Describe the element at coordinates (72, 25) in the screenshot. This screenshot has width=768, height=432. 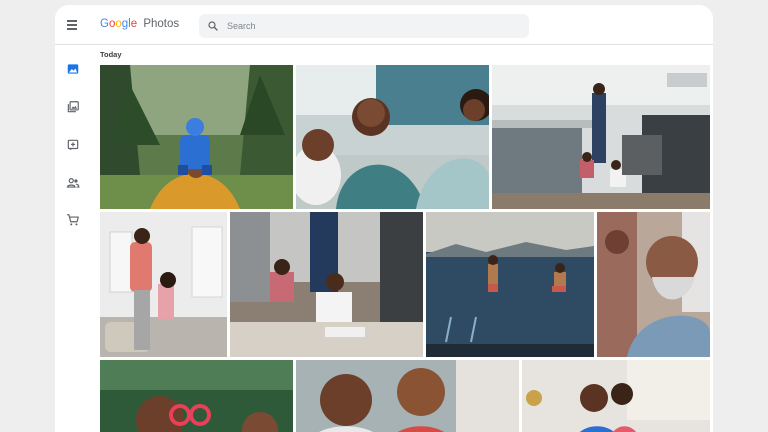
I see `menu-icon` at that location.